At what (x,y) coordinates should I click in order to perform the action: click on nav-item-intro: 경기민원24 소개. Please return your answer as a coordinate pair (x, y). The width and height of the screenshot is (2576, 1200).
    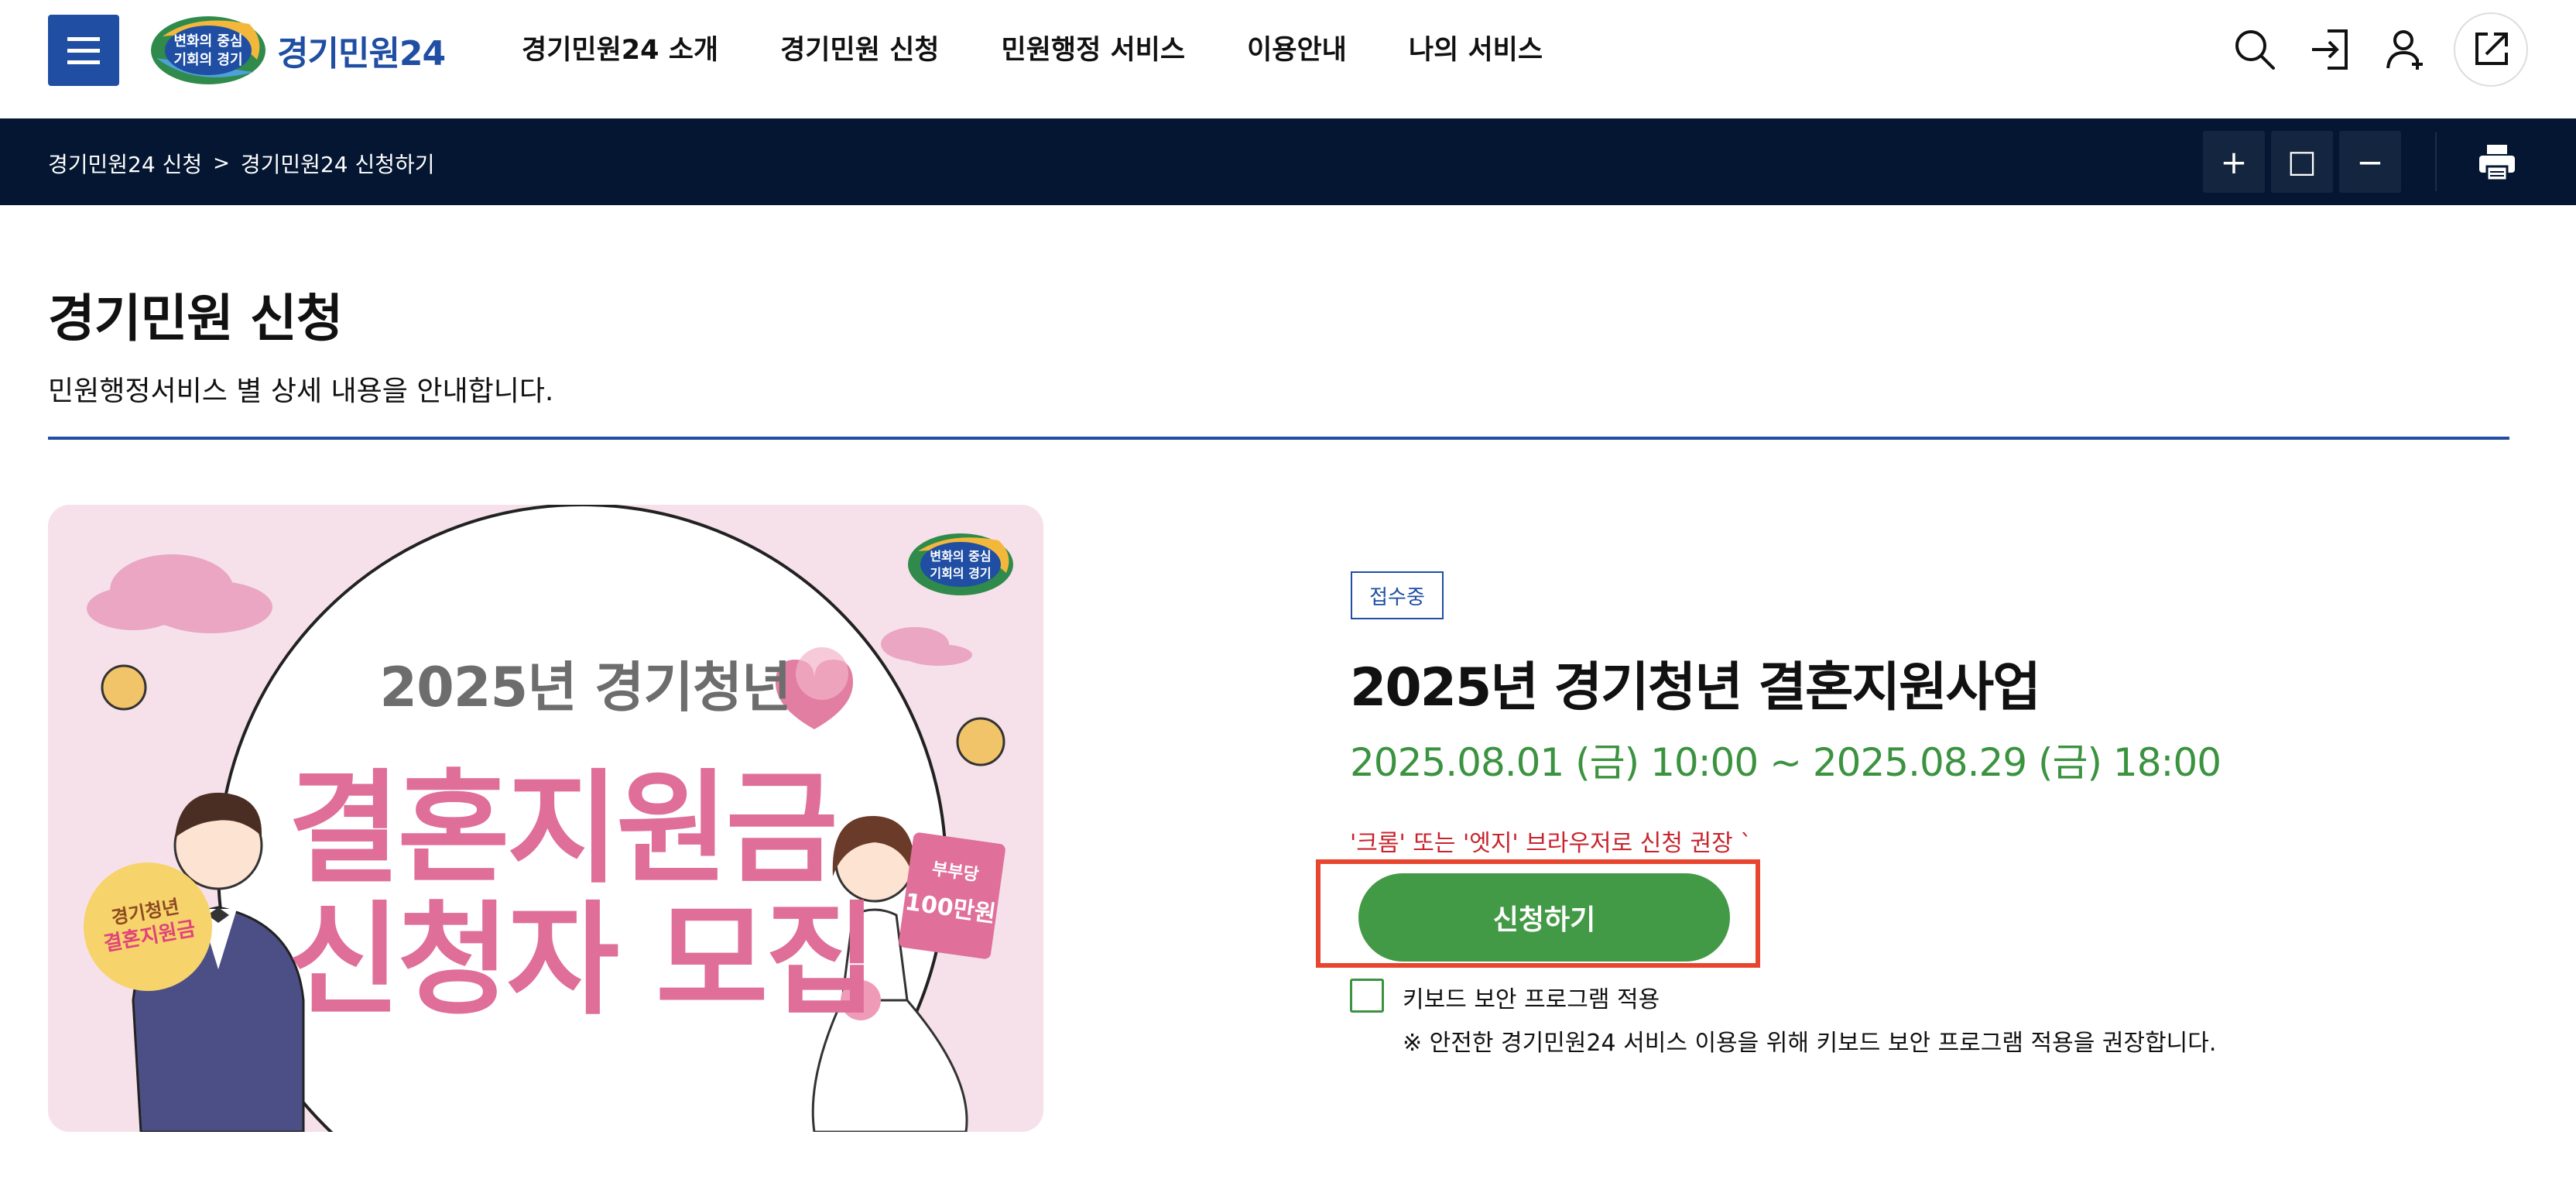
    Looking at the image, I should click on (620, 47).